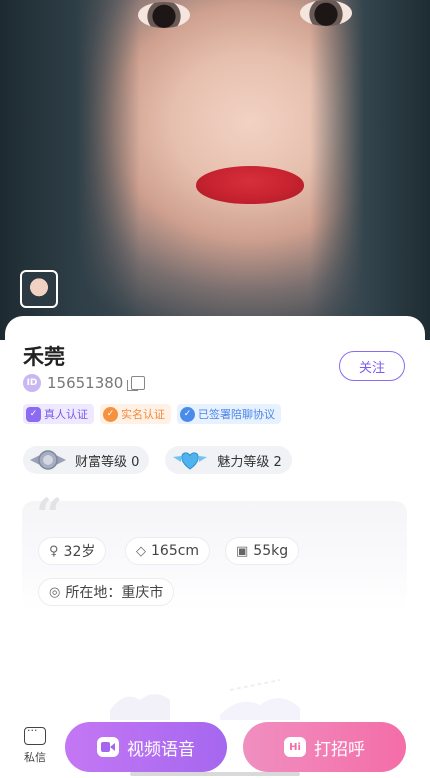  I want to click on decorative-scenery, so click(205, 699).